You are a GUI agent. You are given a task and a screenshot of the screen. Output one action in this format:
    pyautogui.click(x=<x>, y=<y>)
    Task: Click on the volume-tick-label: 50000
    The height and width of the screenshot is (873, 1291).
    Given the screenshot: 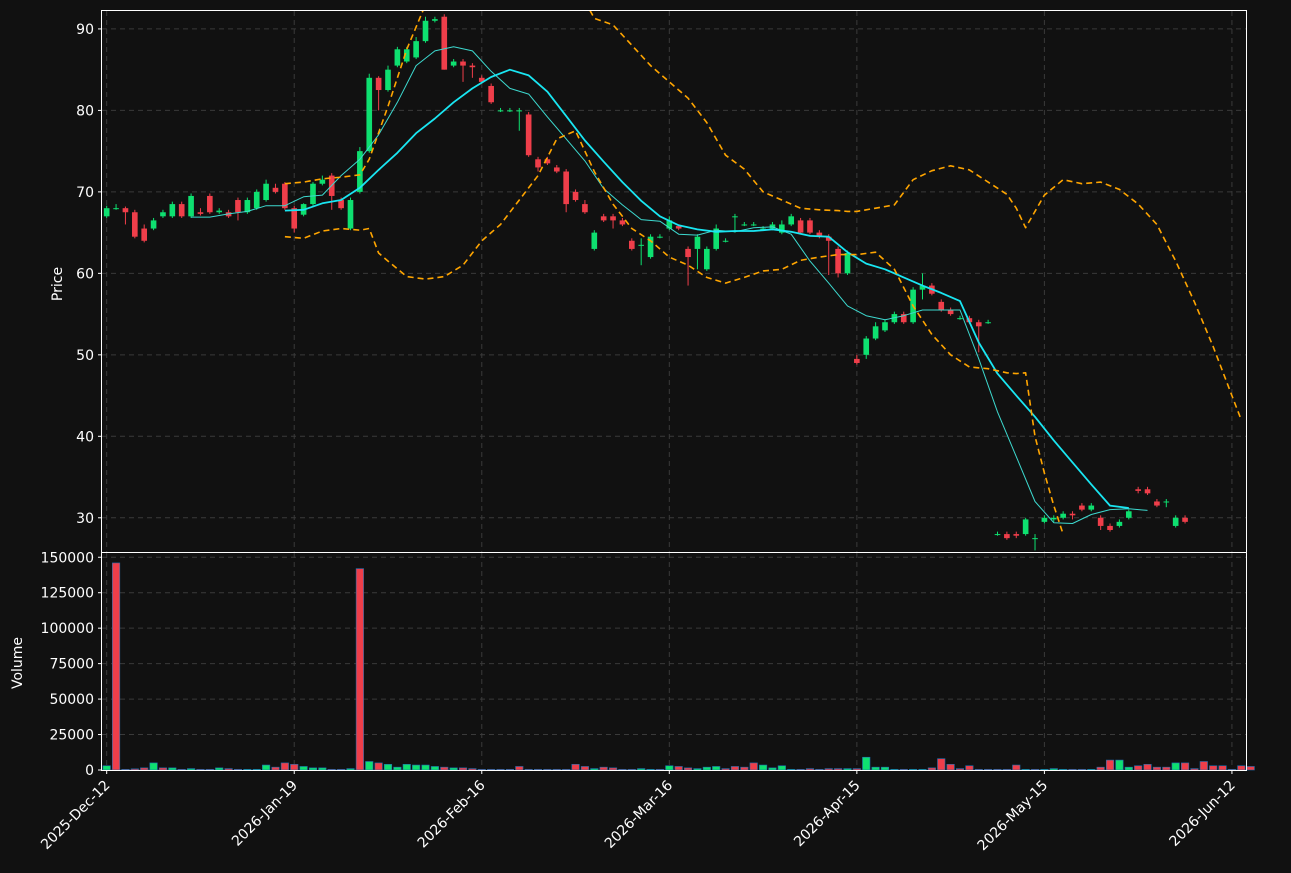 What is the action you would take?
    pyautogui.click(x=71, y=700)
    